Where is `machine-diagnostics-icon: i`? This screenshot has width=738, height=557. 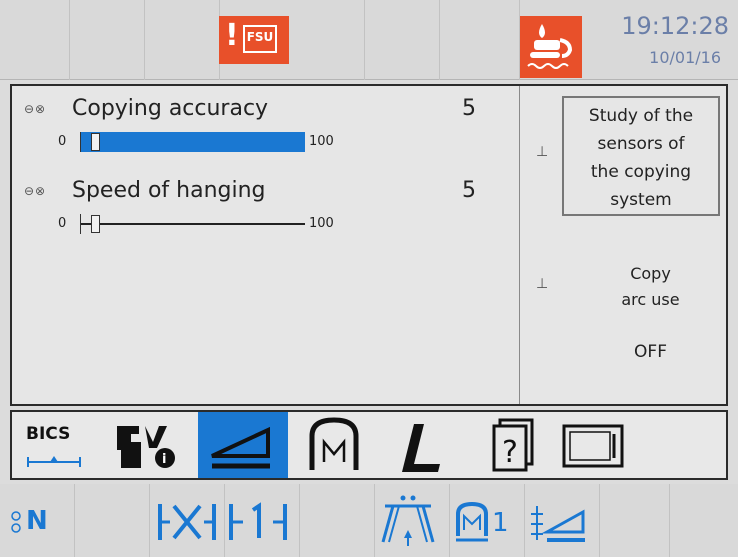
machine-diagnostics-icon: i is located at coordinates (146, 447).